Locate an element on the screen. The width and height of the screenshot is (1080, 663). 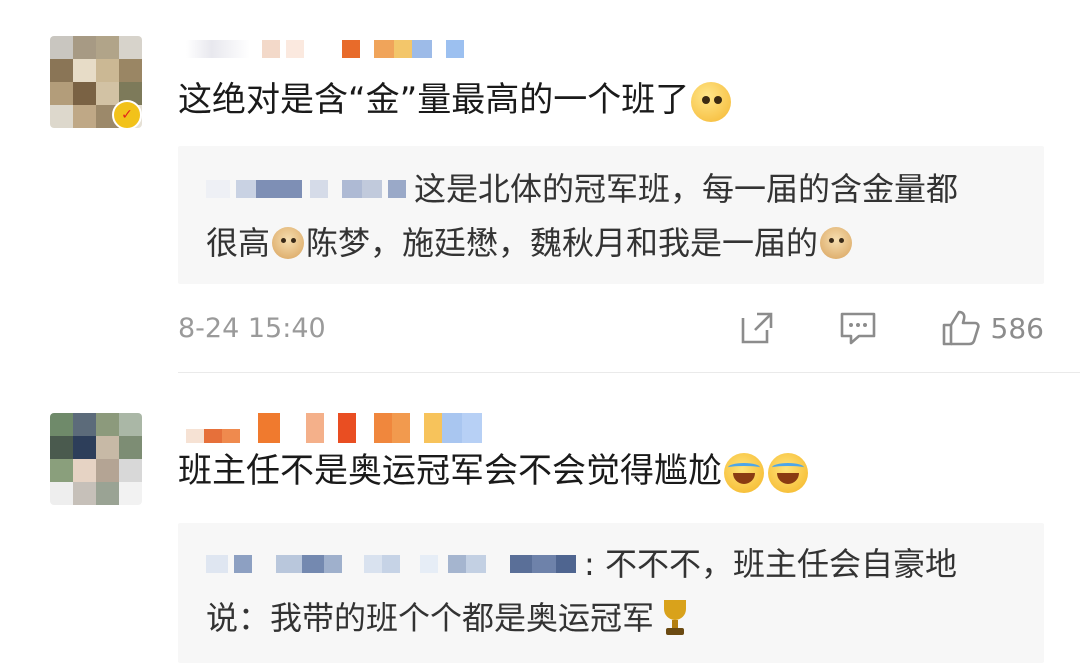
comment-icon is located at coordinates (857, 328).